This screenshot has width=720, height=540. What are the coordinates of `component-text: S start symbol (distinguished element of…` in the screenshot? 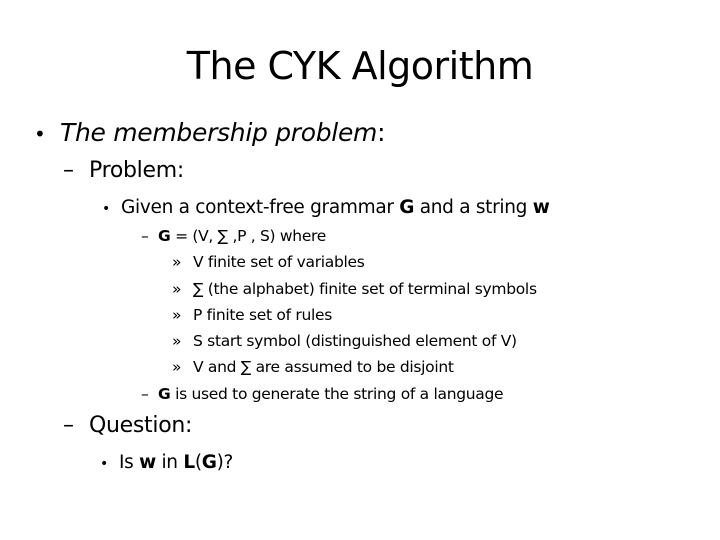 It's located at (355, 341).